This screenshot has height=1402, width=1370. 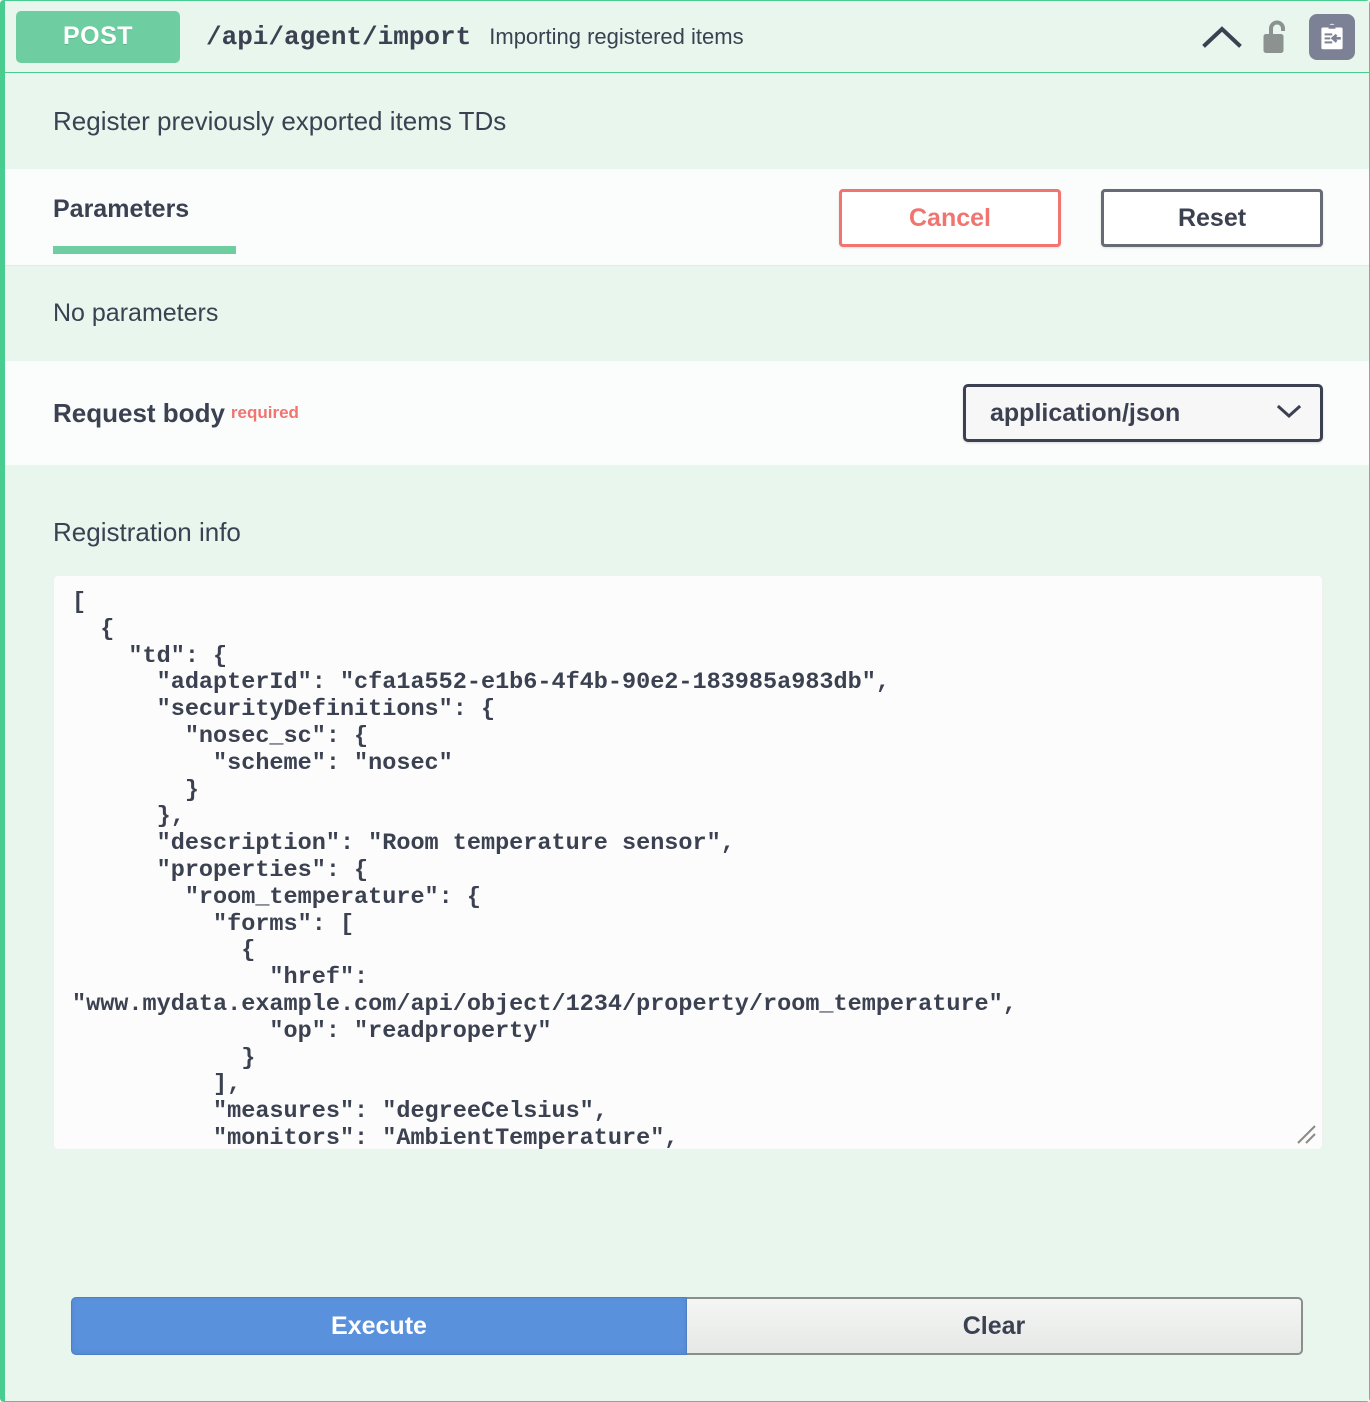 What do you see at coordinates (995, 1326) in the screenshot?
I see `clear-button: Clear` at bounding box center [995, 1326].